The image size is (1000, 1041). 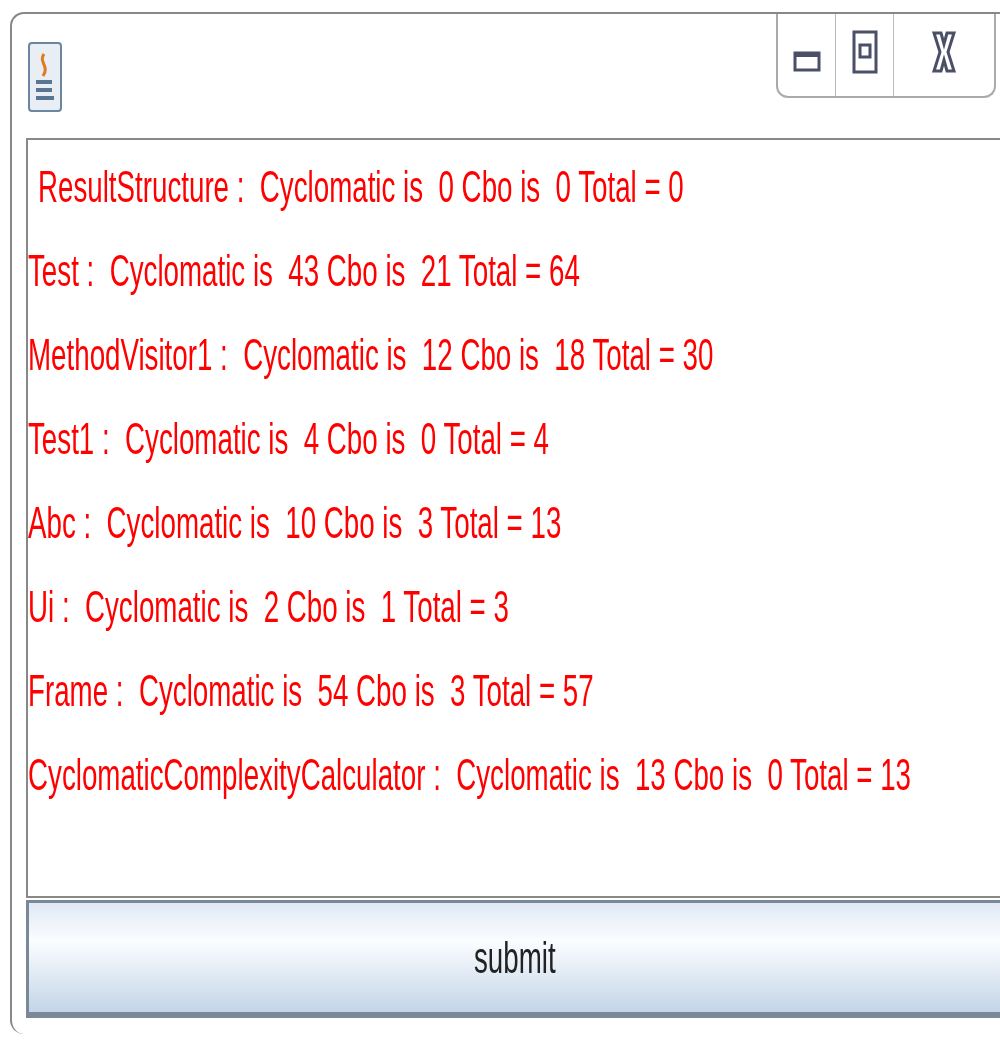 What do you see at coordinates (288, 439) in the screenshot?
I see `result-text: Test1 : Cyclomatic is 4 Cbo is 0 Total = 4` at bounding box center [288, 439].